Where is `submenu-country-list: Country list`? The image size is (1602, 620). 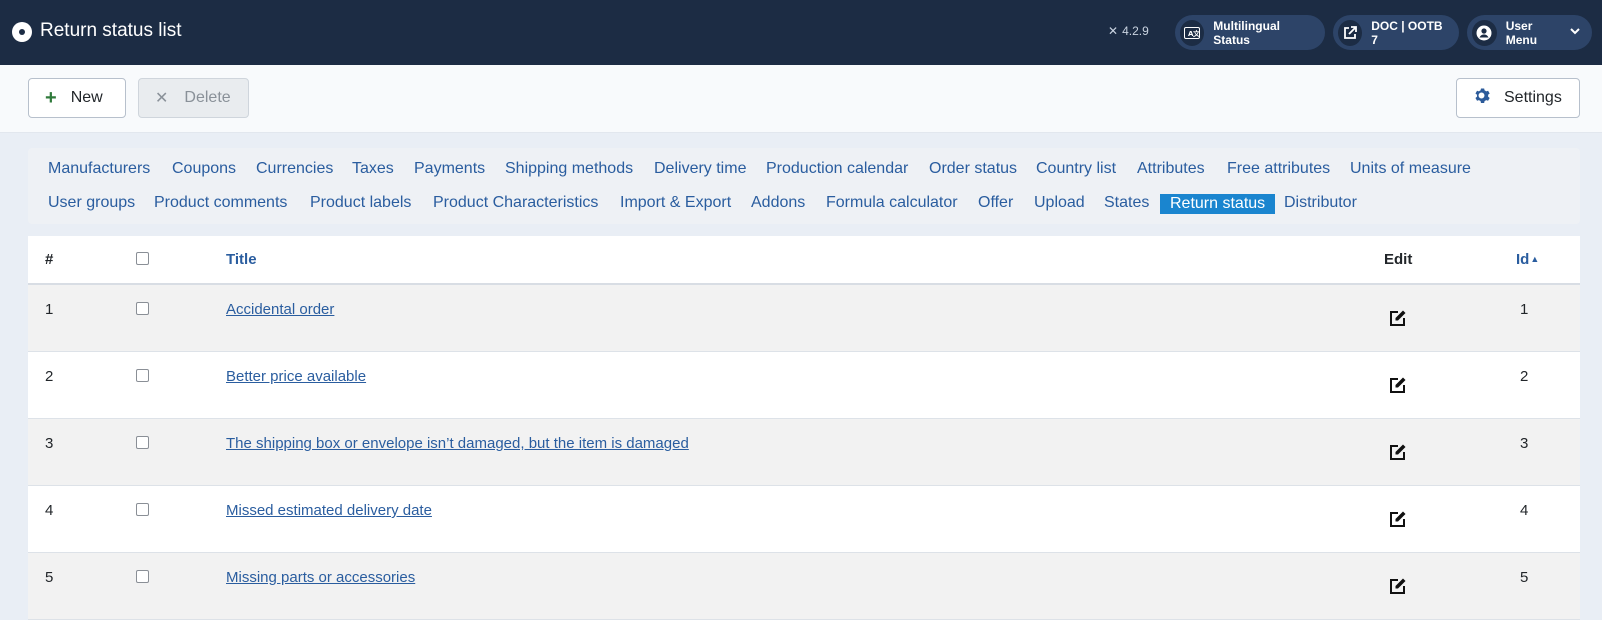 submenu-country-list: Country list is located at coordinates (1076, 169).